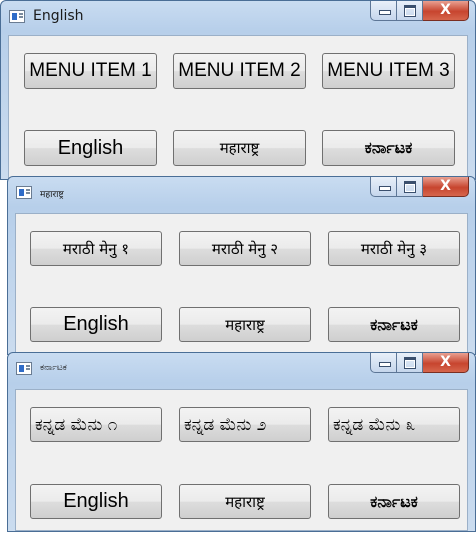  I want to click on kannada-menu-1-button: ಕನ್ನಡ ಮೆನು ೧, so click(96, 424).